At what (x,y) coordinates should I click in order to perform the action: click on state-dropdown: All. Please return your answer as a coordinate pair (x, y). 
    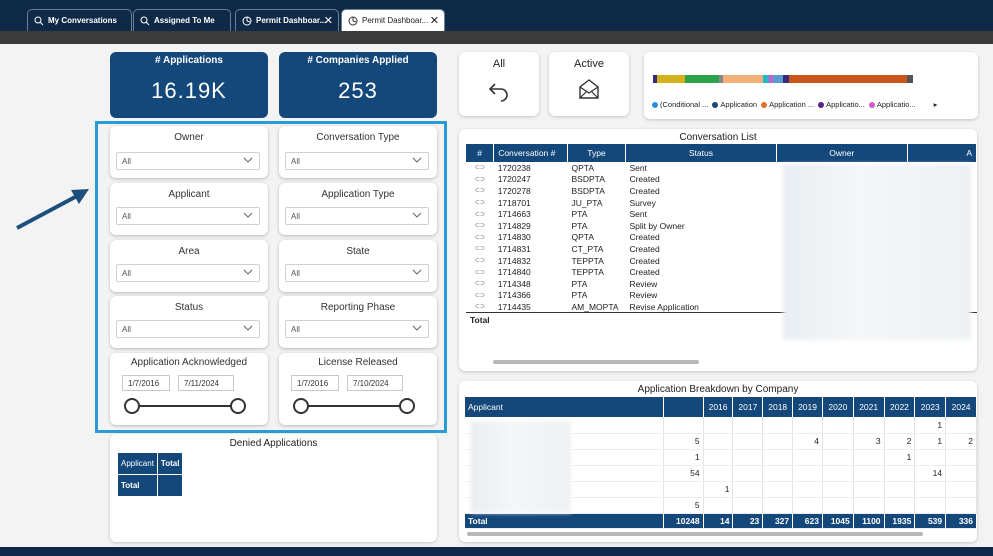
    Looking at the image, I should click on (357, 273).